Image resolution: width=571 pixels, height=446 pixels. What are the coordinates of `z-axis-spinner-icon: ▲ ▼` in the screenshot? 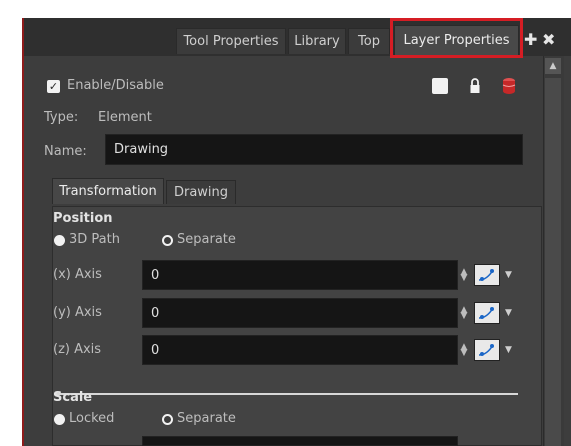 It's located at (464, 350).